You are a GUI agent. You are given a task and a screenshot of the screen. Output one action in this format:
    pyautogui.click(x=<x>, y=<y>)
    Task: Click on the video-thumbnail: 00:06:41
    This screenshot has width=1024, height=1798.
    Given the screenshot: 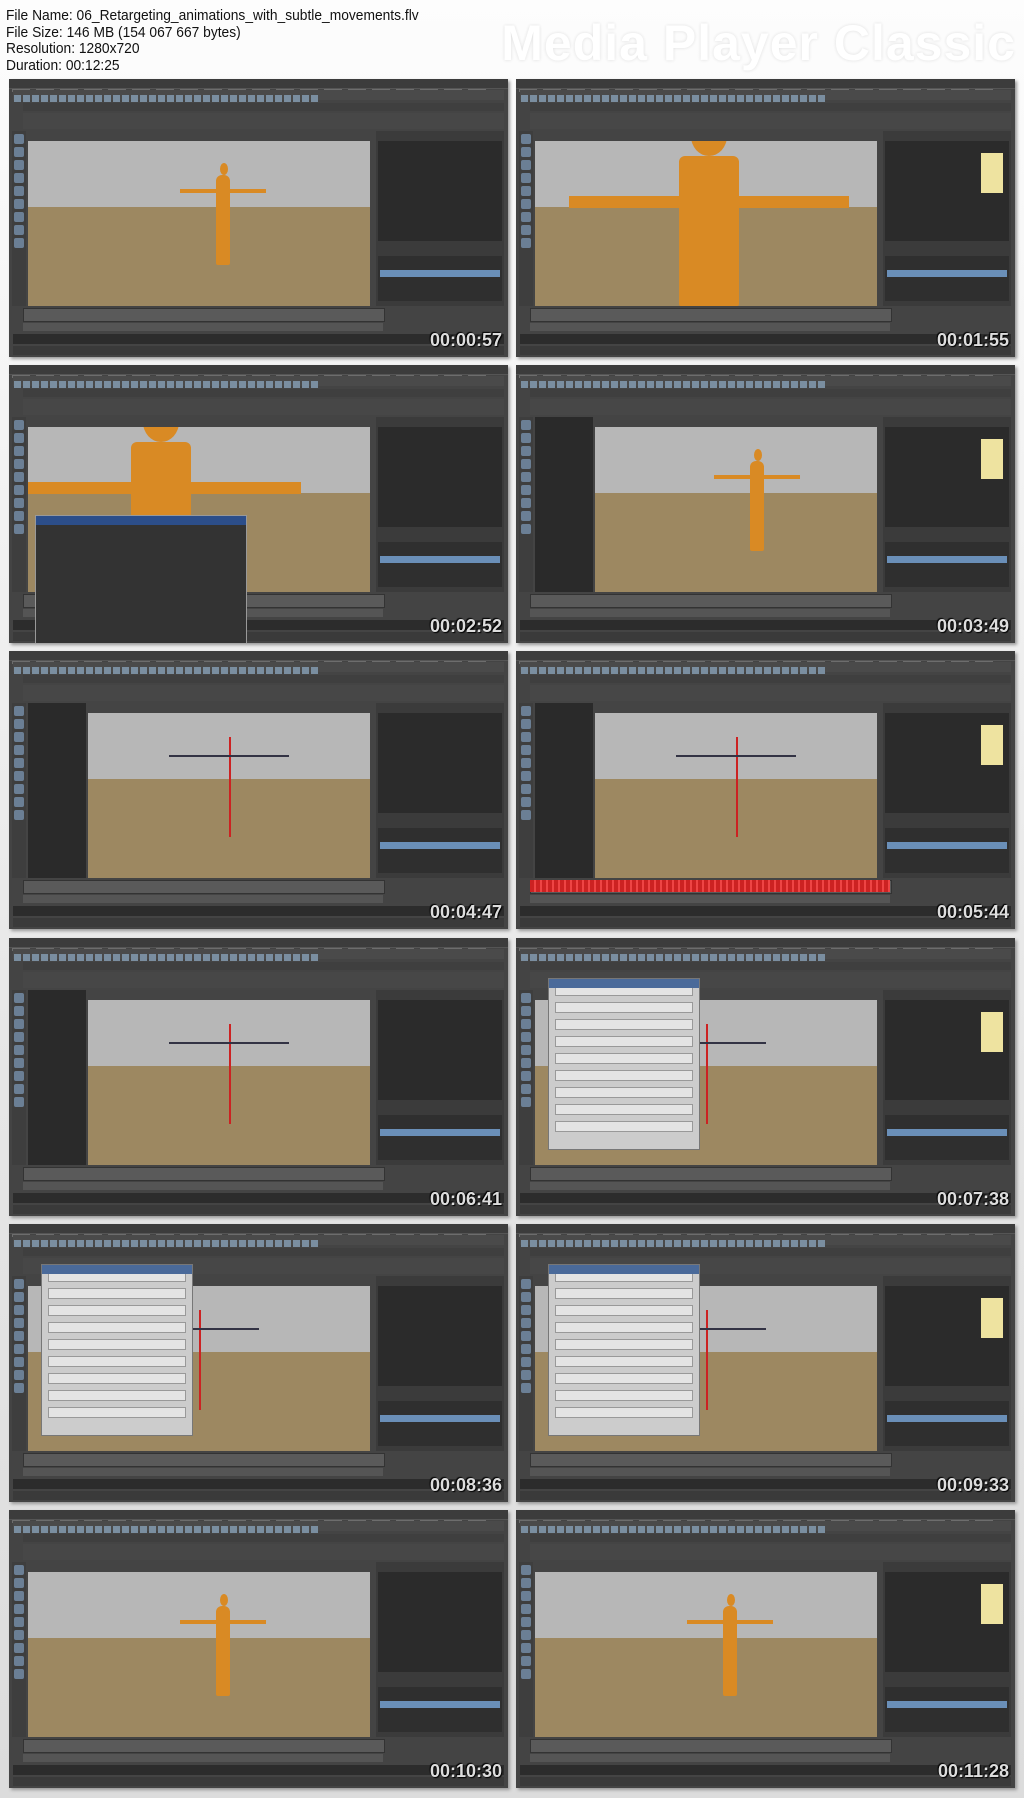 What is the action you would take?
    pyautogui.click(x=258, y=1077)
    